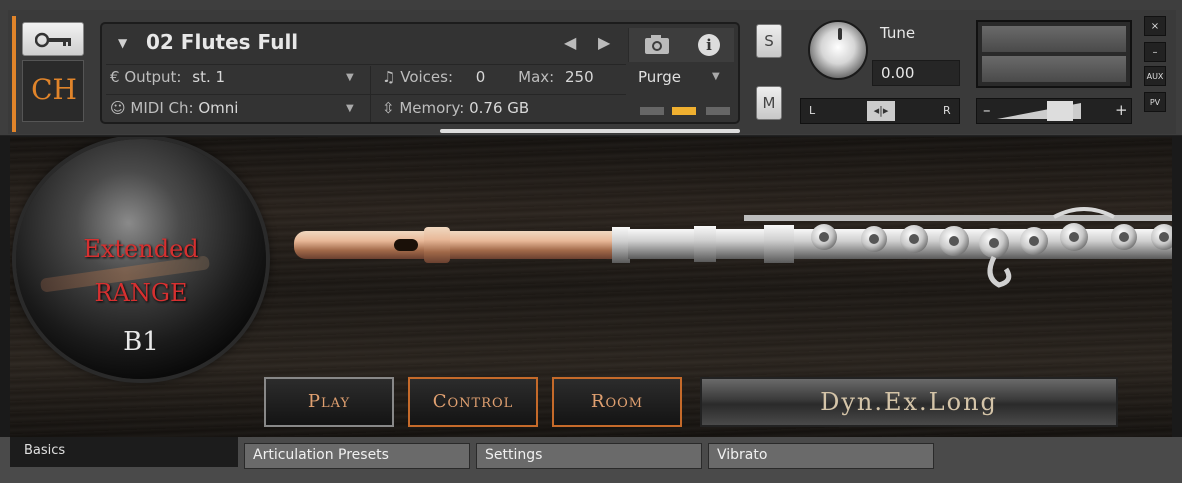  I want to click on range-orb: Extended Range B1, so click(141, 259).